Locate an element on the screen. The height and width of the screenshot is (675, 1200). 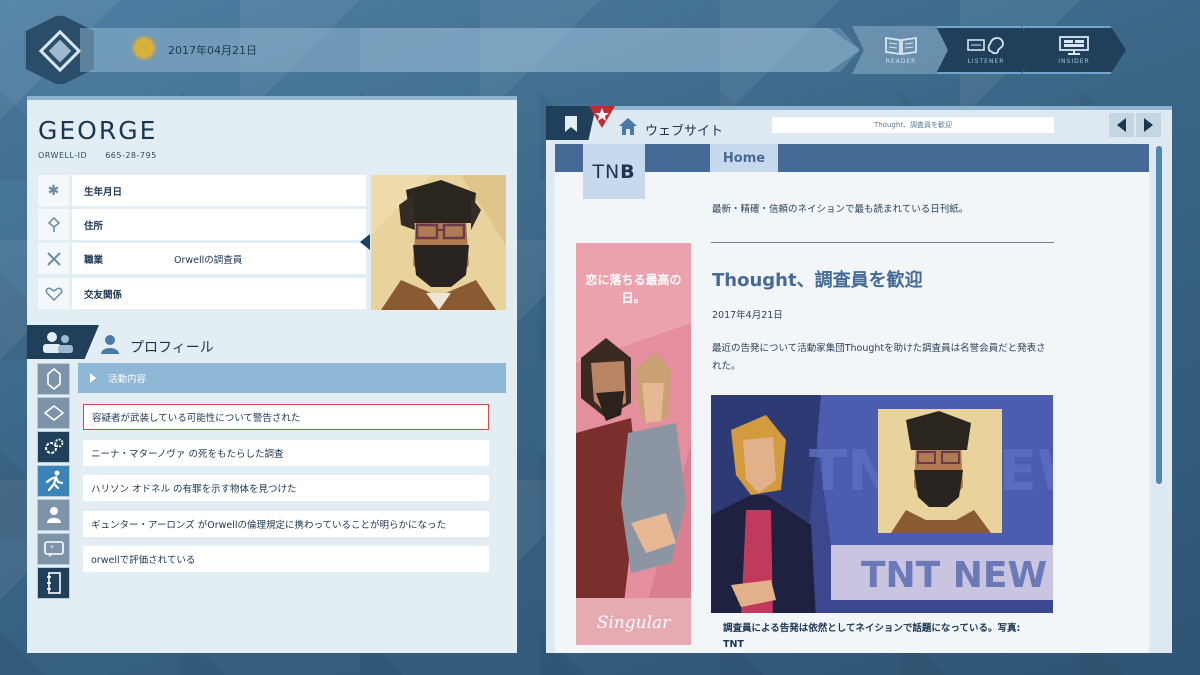
book-icon is located at coordinates (901, 45).